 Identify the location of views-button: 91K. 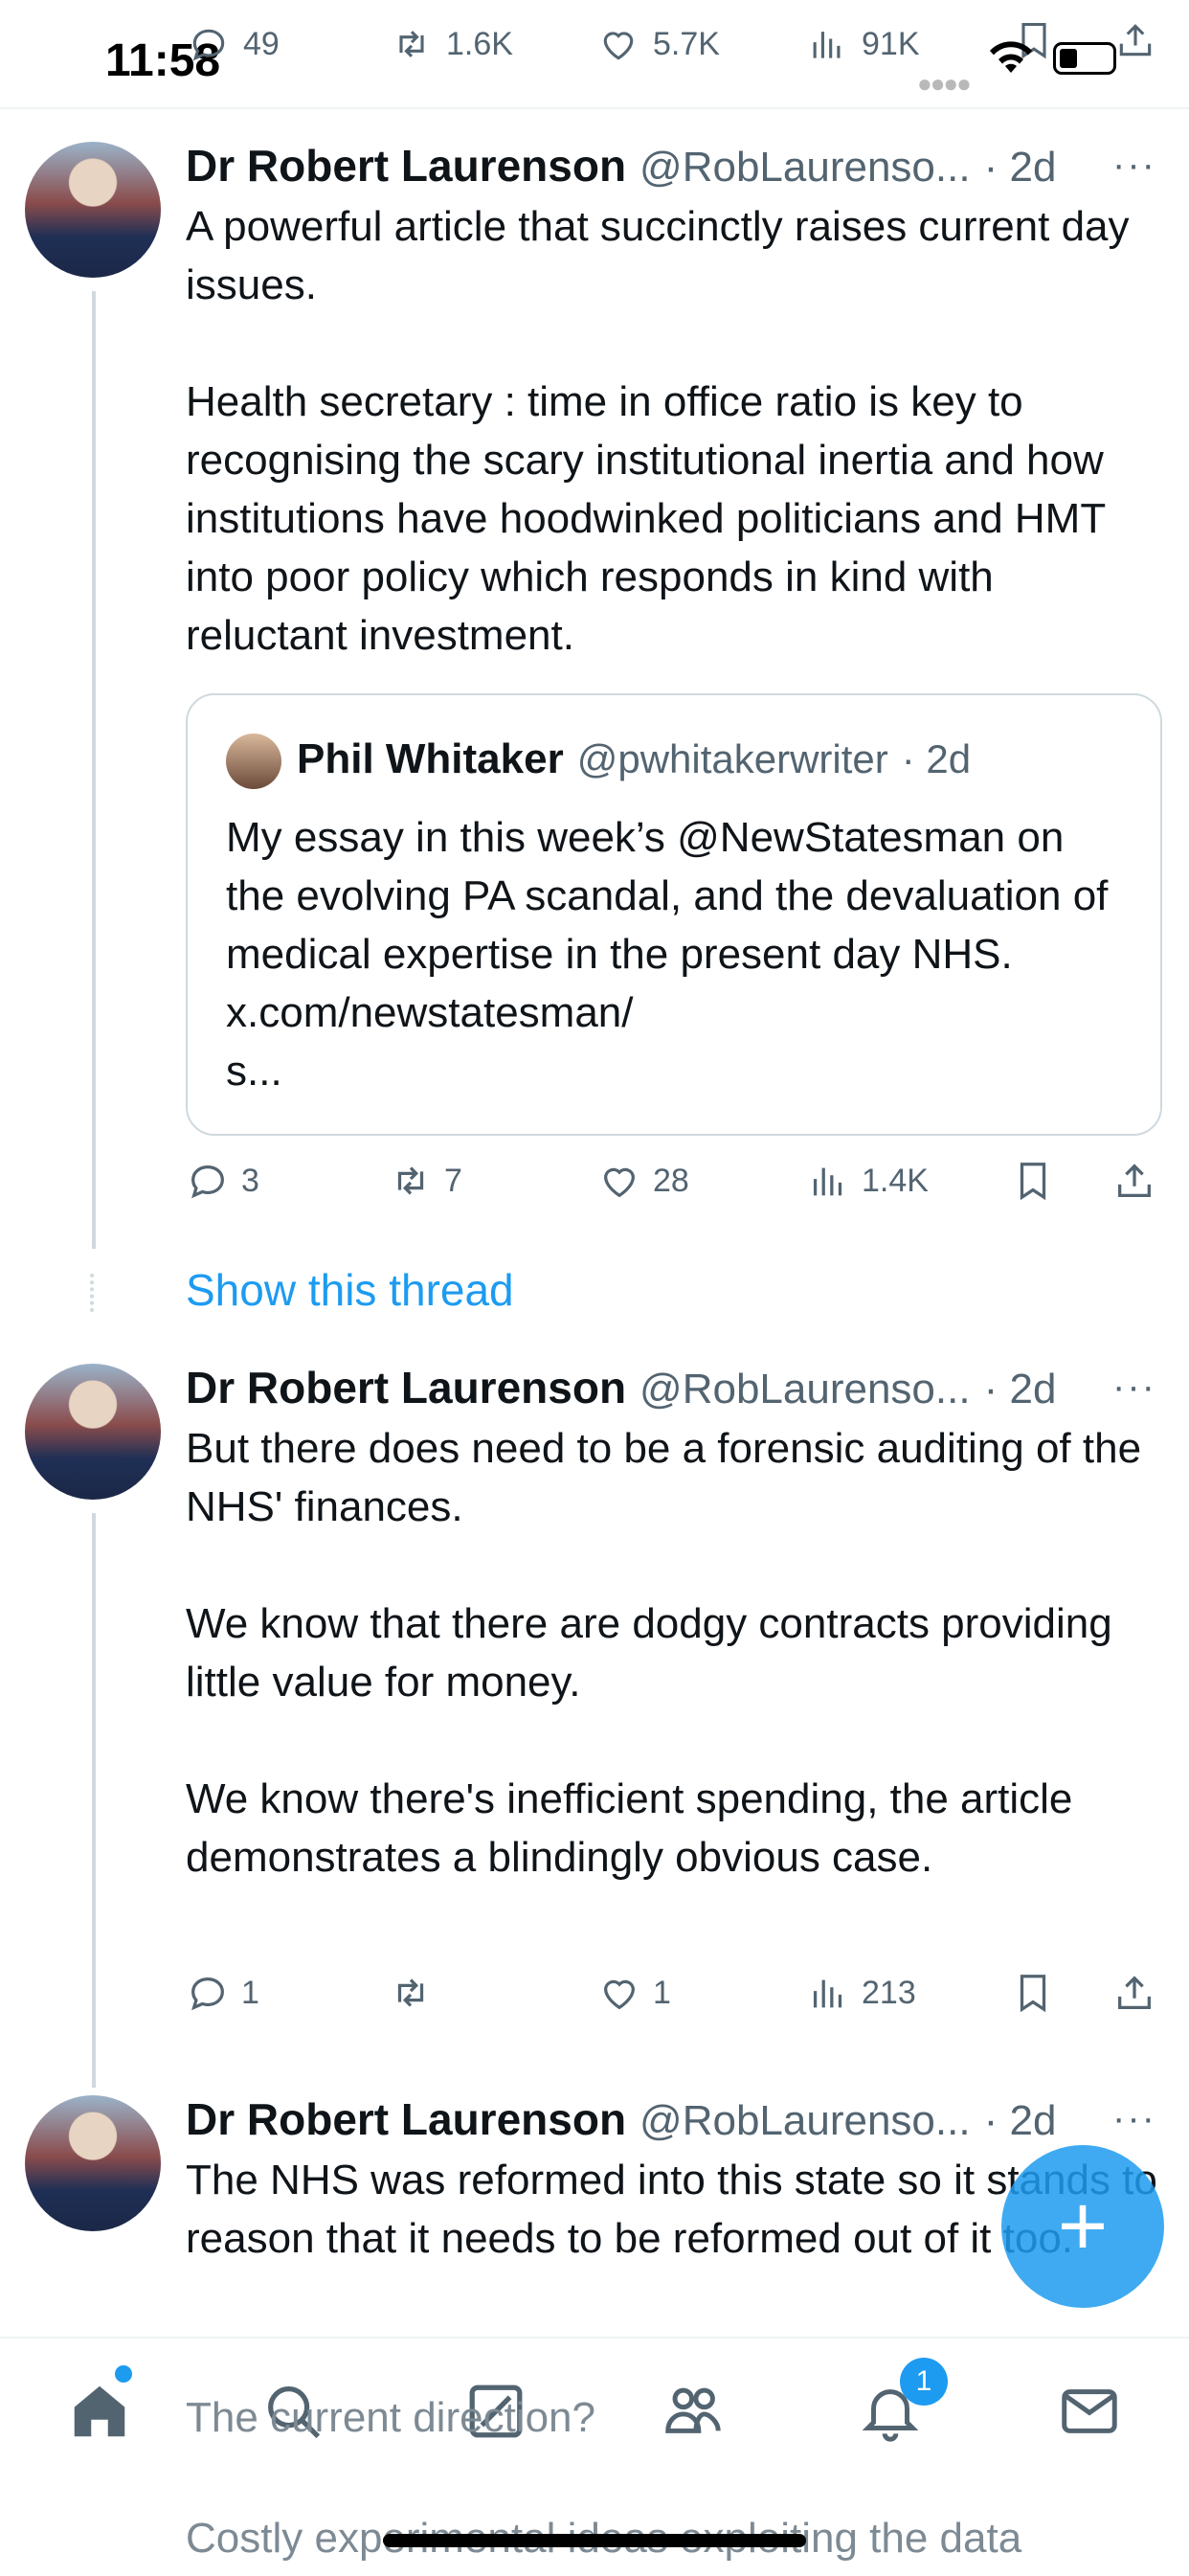
(863, 44).